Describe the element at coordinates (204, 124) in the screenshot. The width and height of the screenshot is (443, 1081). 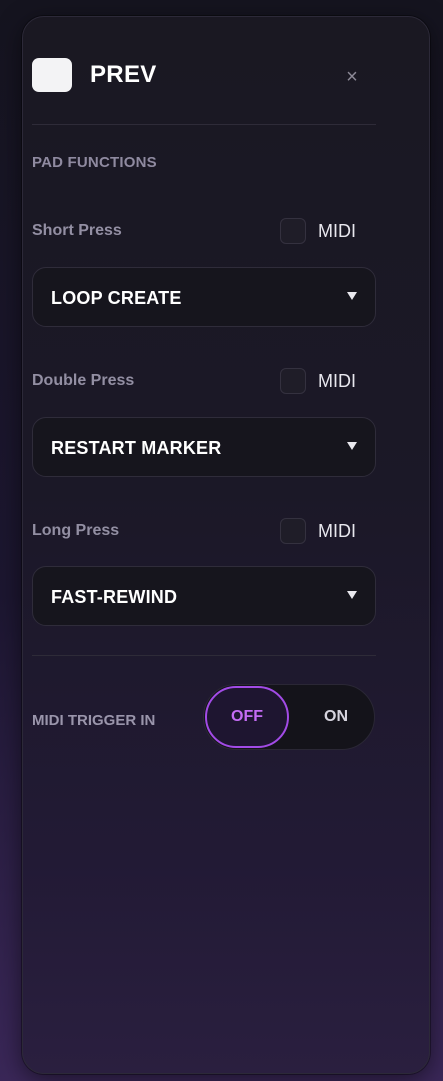
I see `header-divider` at that location.